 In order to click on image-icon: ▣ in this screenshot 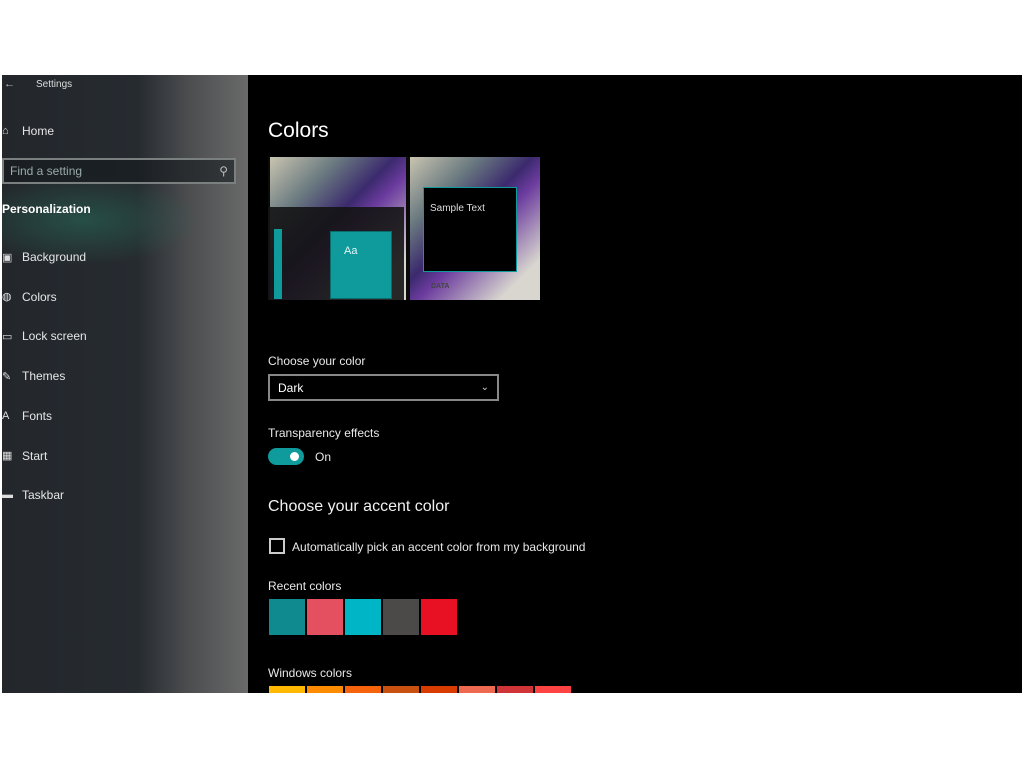, I will do `click(7, 257)`.